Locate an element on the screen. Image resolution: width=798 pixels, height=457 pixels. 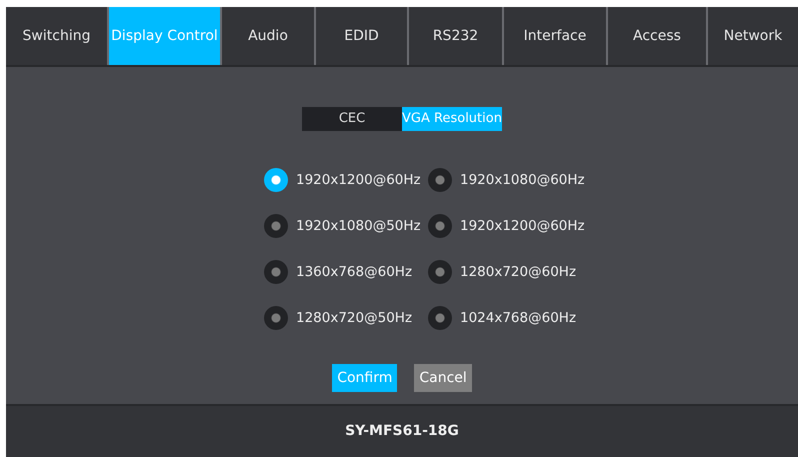
nav-tab: EDID is located at coordinates (360, 36).